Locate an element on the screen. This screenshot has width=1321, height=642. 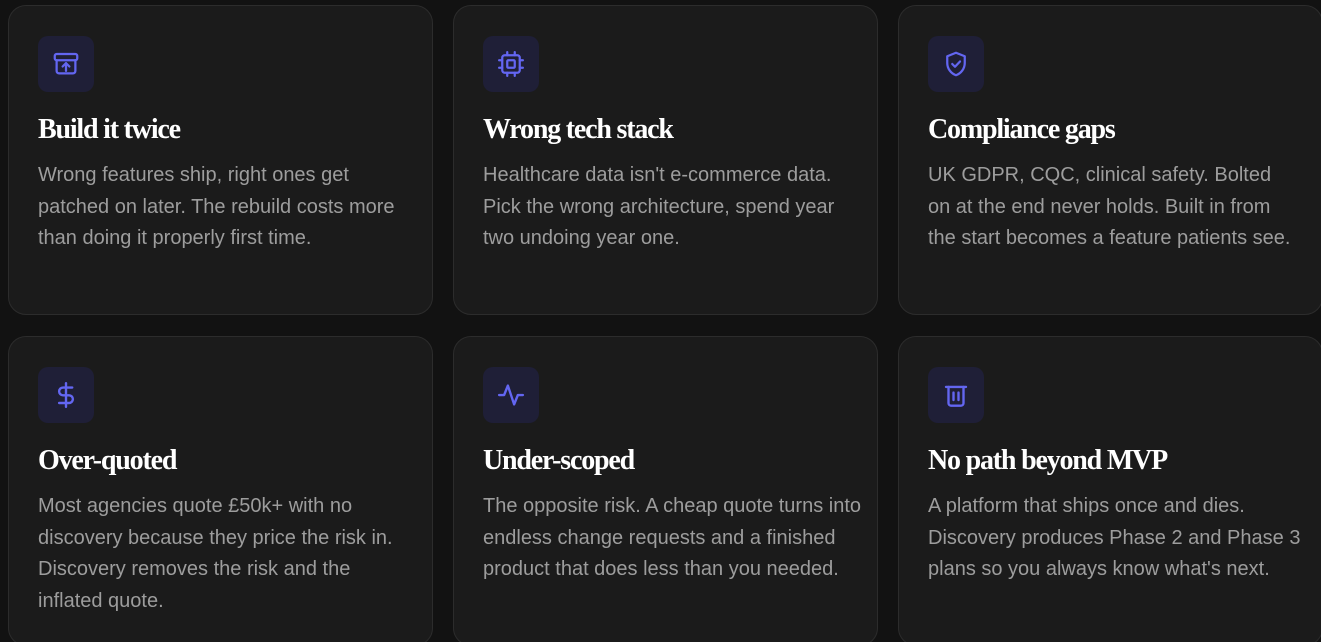
shield-check-icon is located at coordinates (956, 64).